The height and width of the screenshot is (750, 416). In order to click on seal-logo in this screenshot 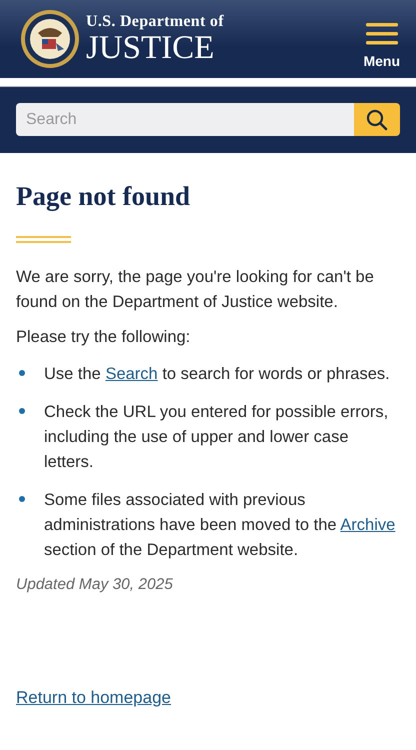, I will do `click(50, 39)`.